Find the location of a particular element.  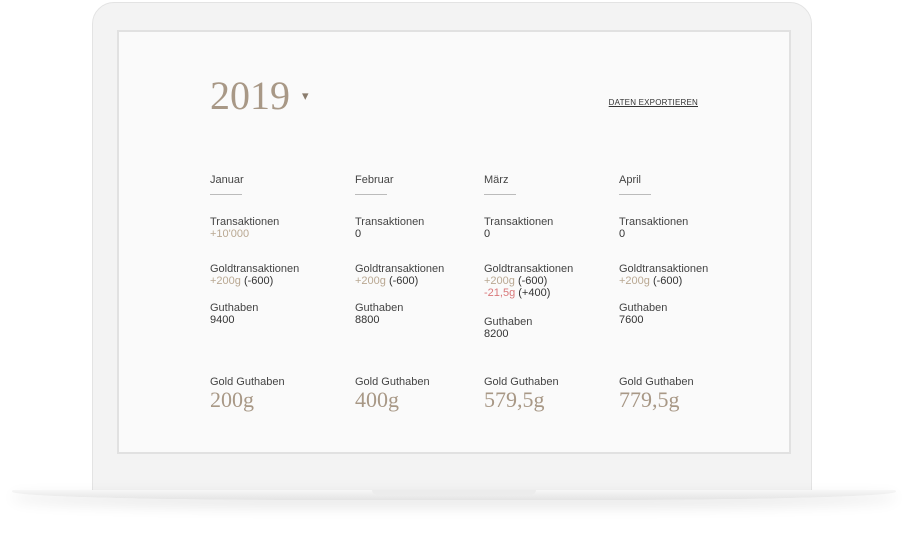

transactions-section: Transaktionen +10'000 is located at coordinates (244, 228).